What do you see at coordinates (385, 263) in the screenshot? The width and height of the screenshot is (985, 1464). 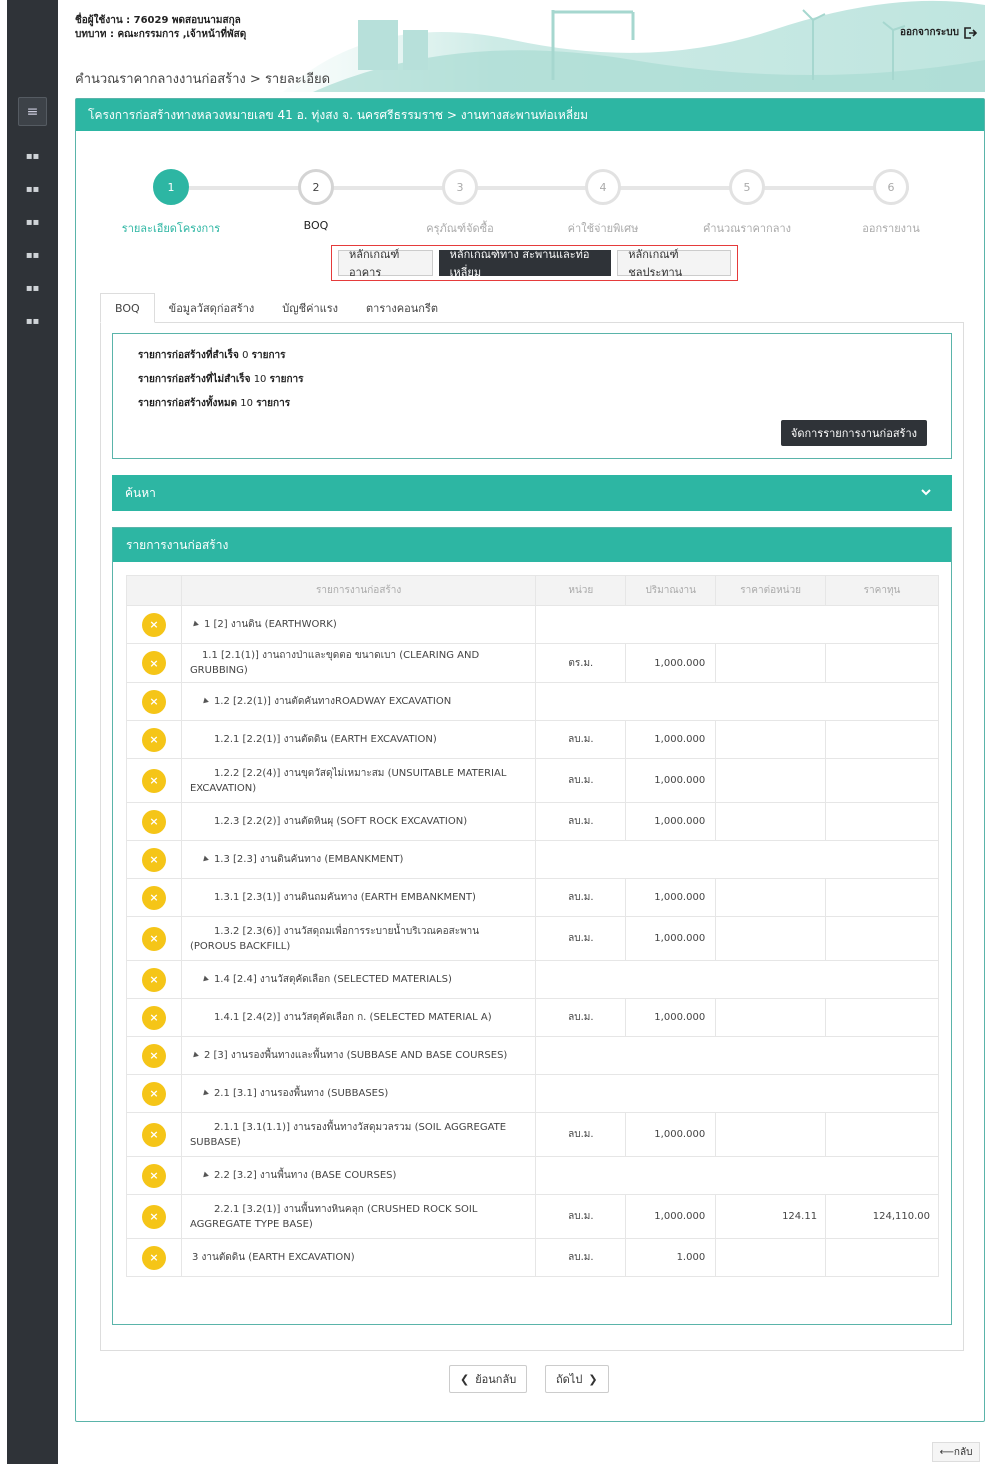 I see `building-criteria-button: หลักเกณฑ์อาคาร` at bounding box center [385, 263].